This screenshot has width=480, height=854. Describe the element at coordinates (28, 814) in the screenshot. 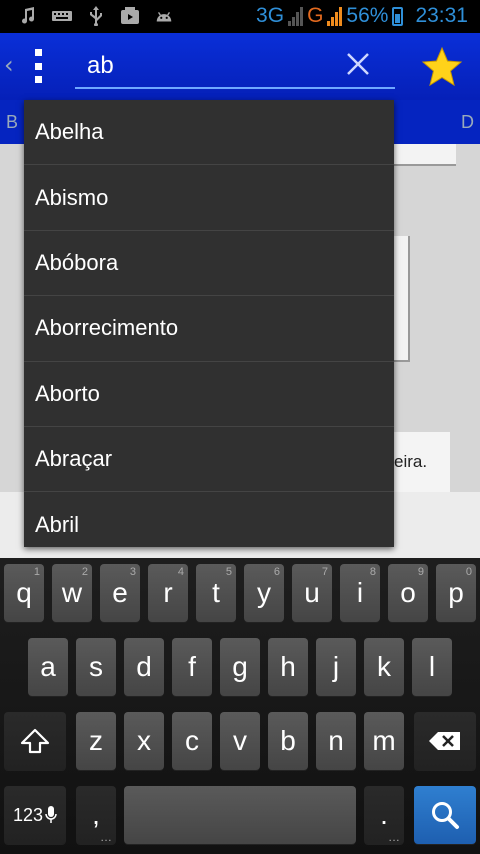

I see `symbols-key-label: 123` at that location.